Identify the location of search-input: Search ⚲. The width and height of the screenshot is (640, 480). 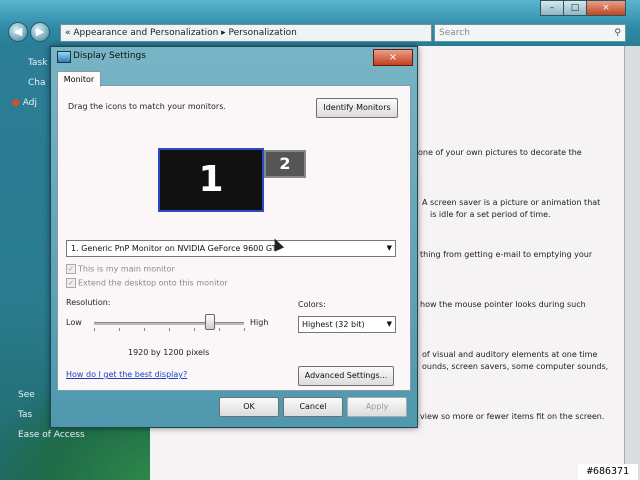
(530, 33).